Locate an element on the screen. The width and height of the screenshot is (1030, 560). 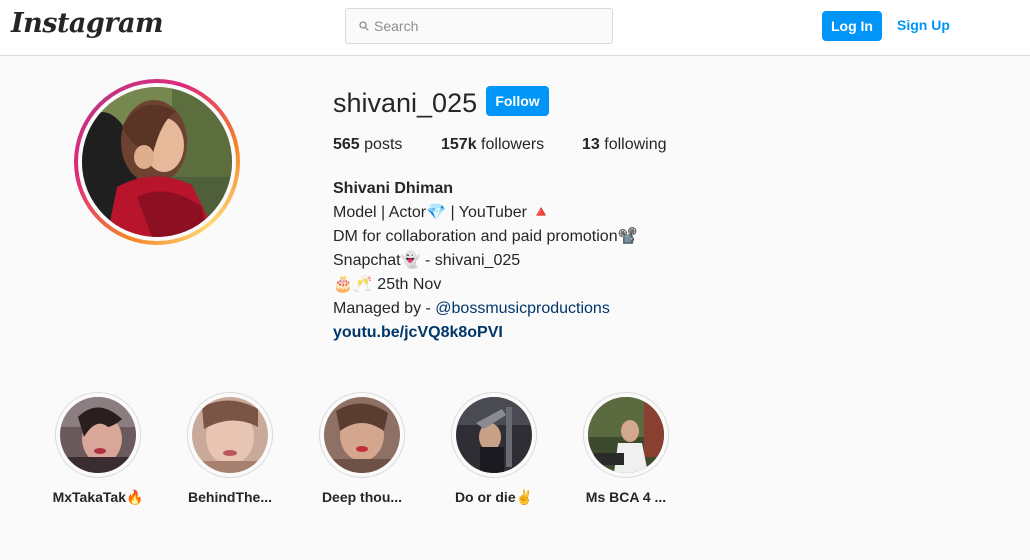
following-label: following is located at coordinates (635, 144).